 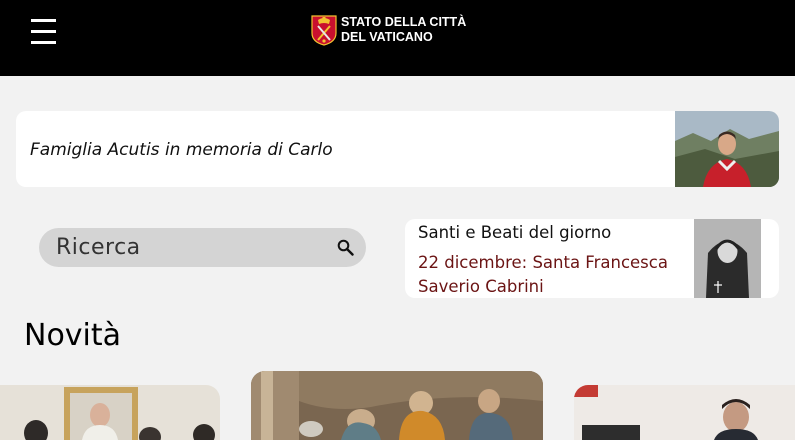 I want to click on logo-line-1: STATO DELLA CITTÀ, so click(x=404, y=22).